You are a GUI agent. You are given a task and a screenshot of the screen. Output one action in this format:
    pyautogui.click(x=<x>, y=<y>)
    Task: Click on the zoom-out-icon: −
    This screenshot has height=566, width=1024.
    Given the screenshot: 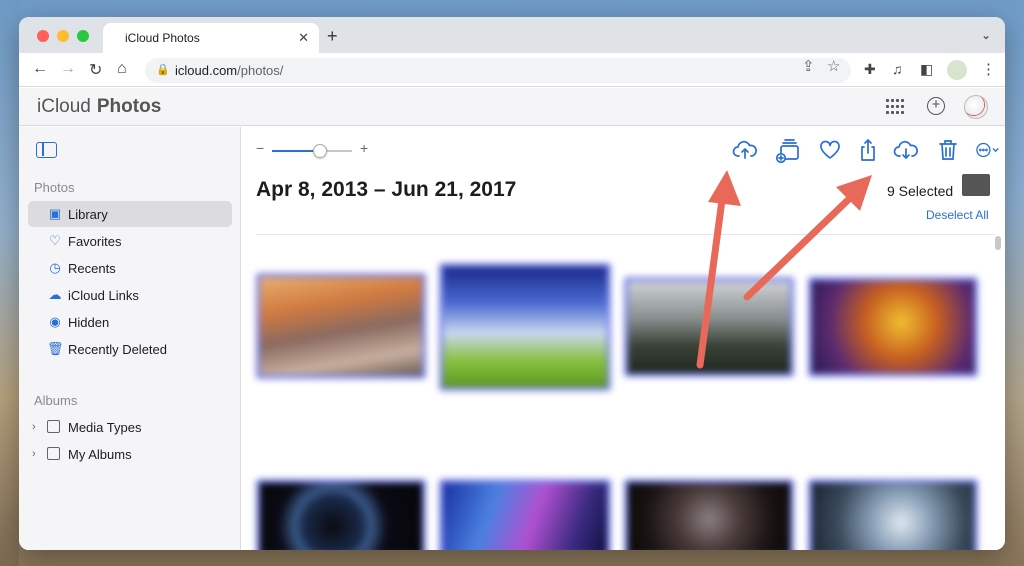 What is the action you would take?
    pyautogui.click(x=260, y=148)
    